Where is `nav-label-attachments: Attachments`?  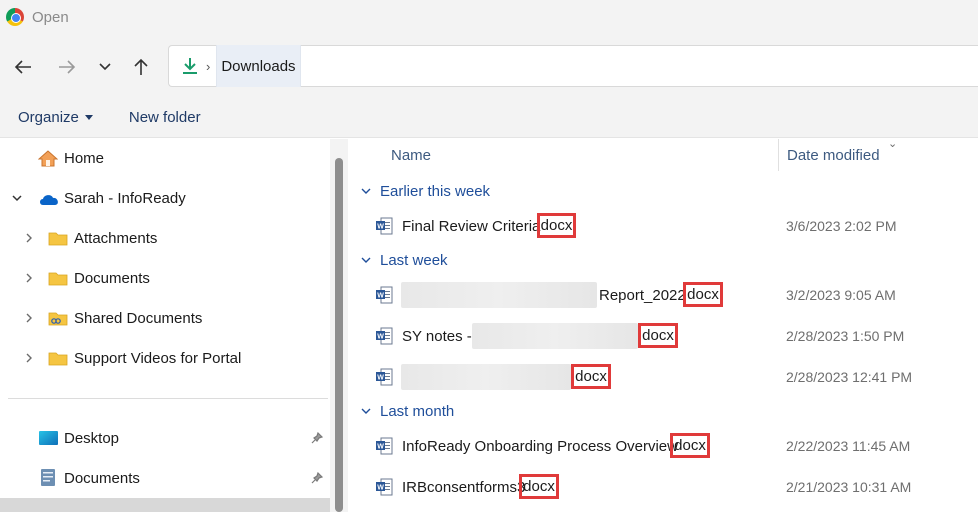
nav-label-attachments: Attachments is located at coordinates (116, 238).